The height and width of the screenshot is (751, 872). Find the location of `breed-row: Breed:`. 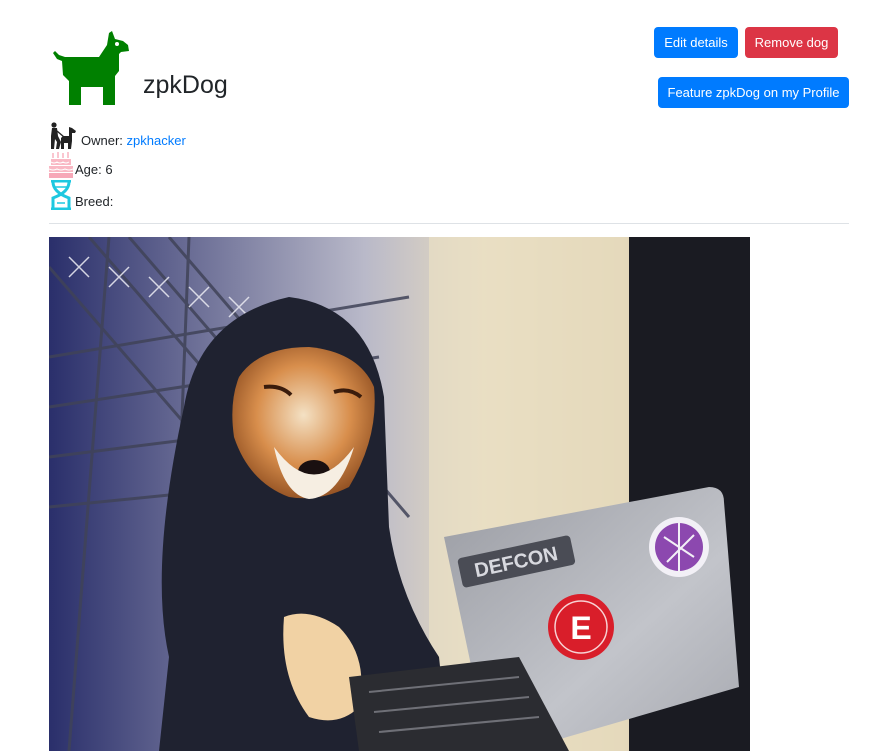

breed-row: Breed: is located at coordinates (199, 195).